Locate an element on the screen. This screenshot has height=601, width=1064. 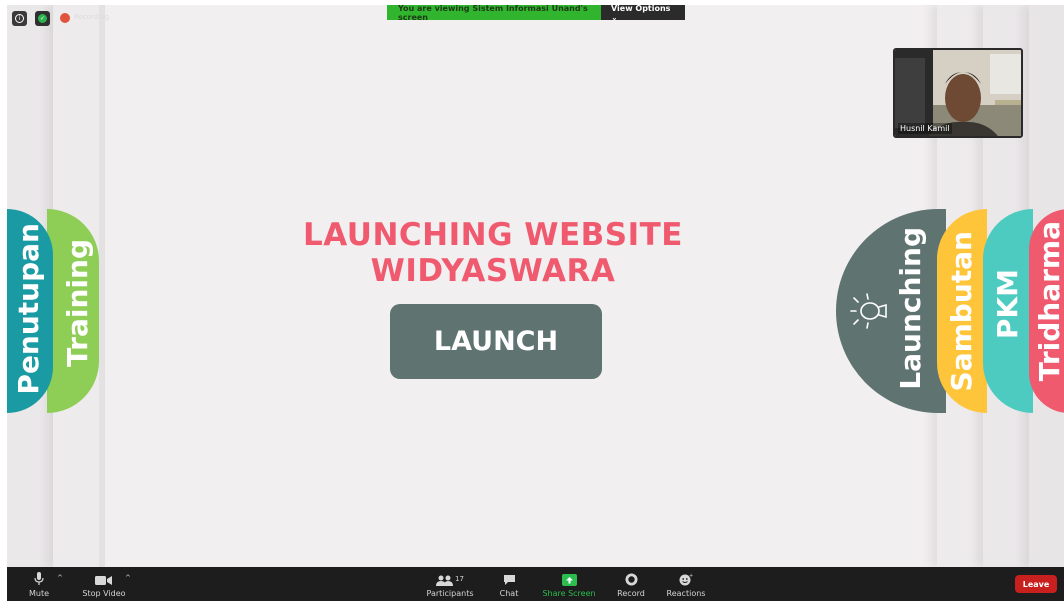
tab-training-label: Training is located at coordinates (77, 303).